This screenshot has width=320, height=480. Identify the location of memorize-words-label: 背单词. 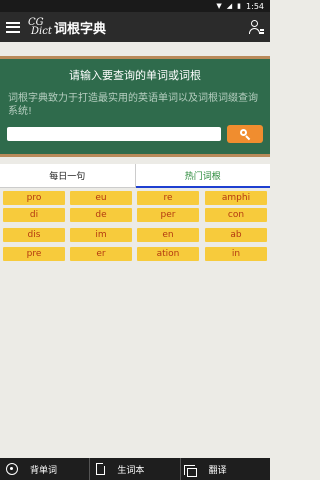
(44, 470).